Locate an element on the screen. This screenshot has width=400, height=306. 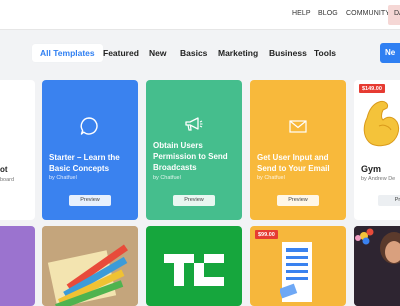
nav-blog: BLOG is located at coordinates (328, 13).